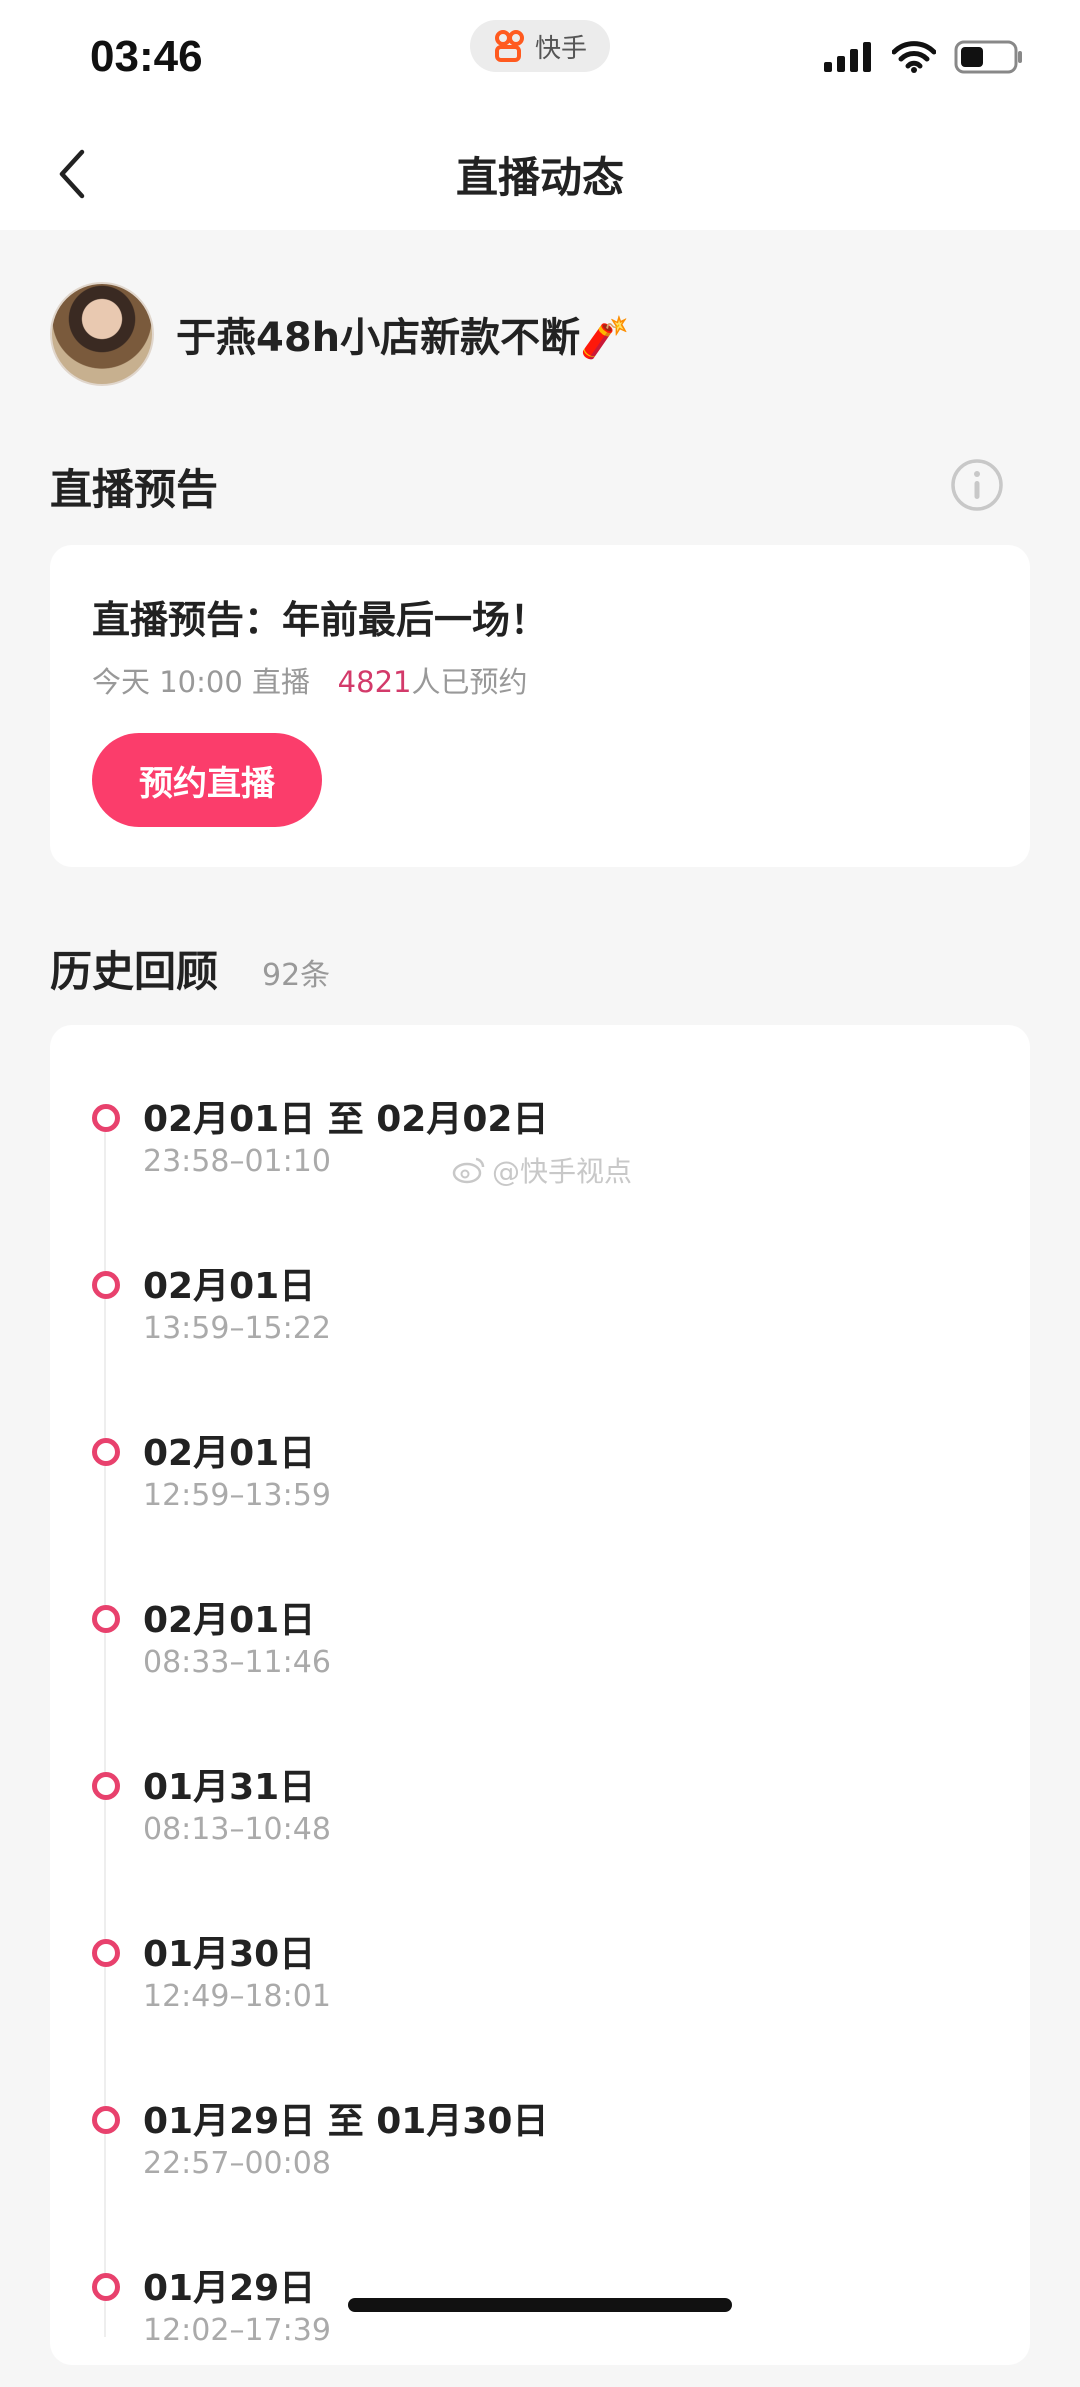 Image resolution: width=1080 pixels, height=2387 pixels. Describe the element at coordinates (374, 682) in the screenshot. I see `reserved-count: 4821` at that location.